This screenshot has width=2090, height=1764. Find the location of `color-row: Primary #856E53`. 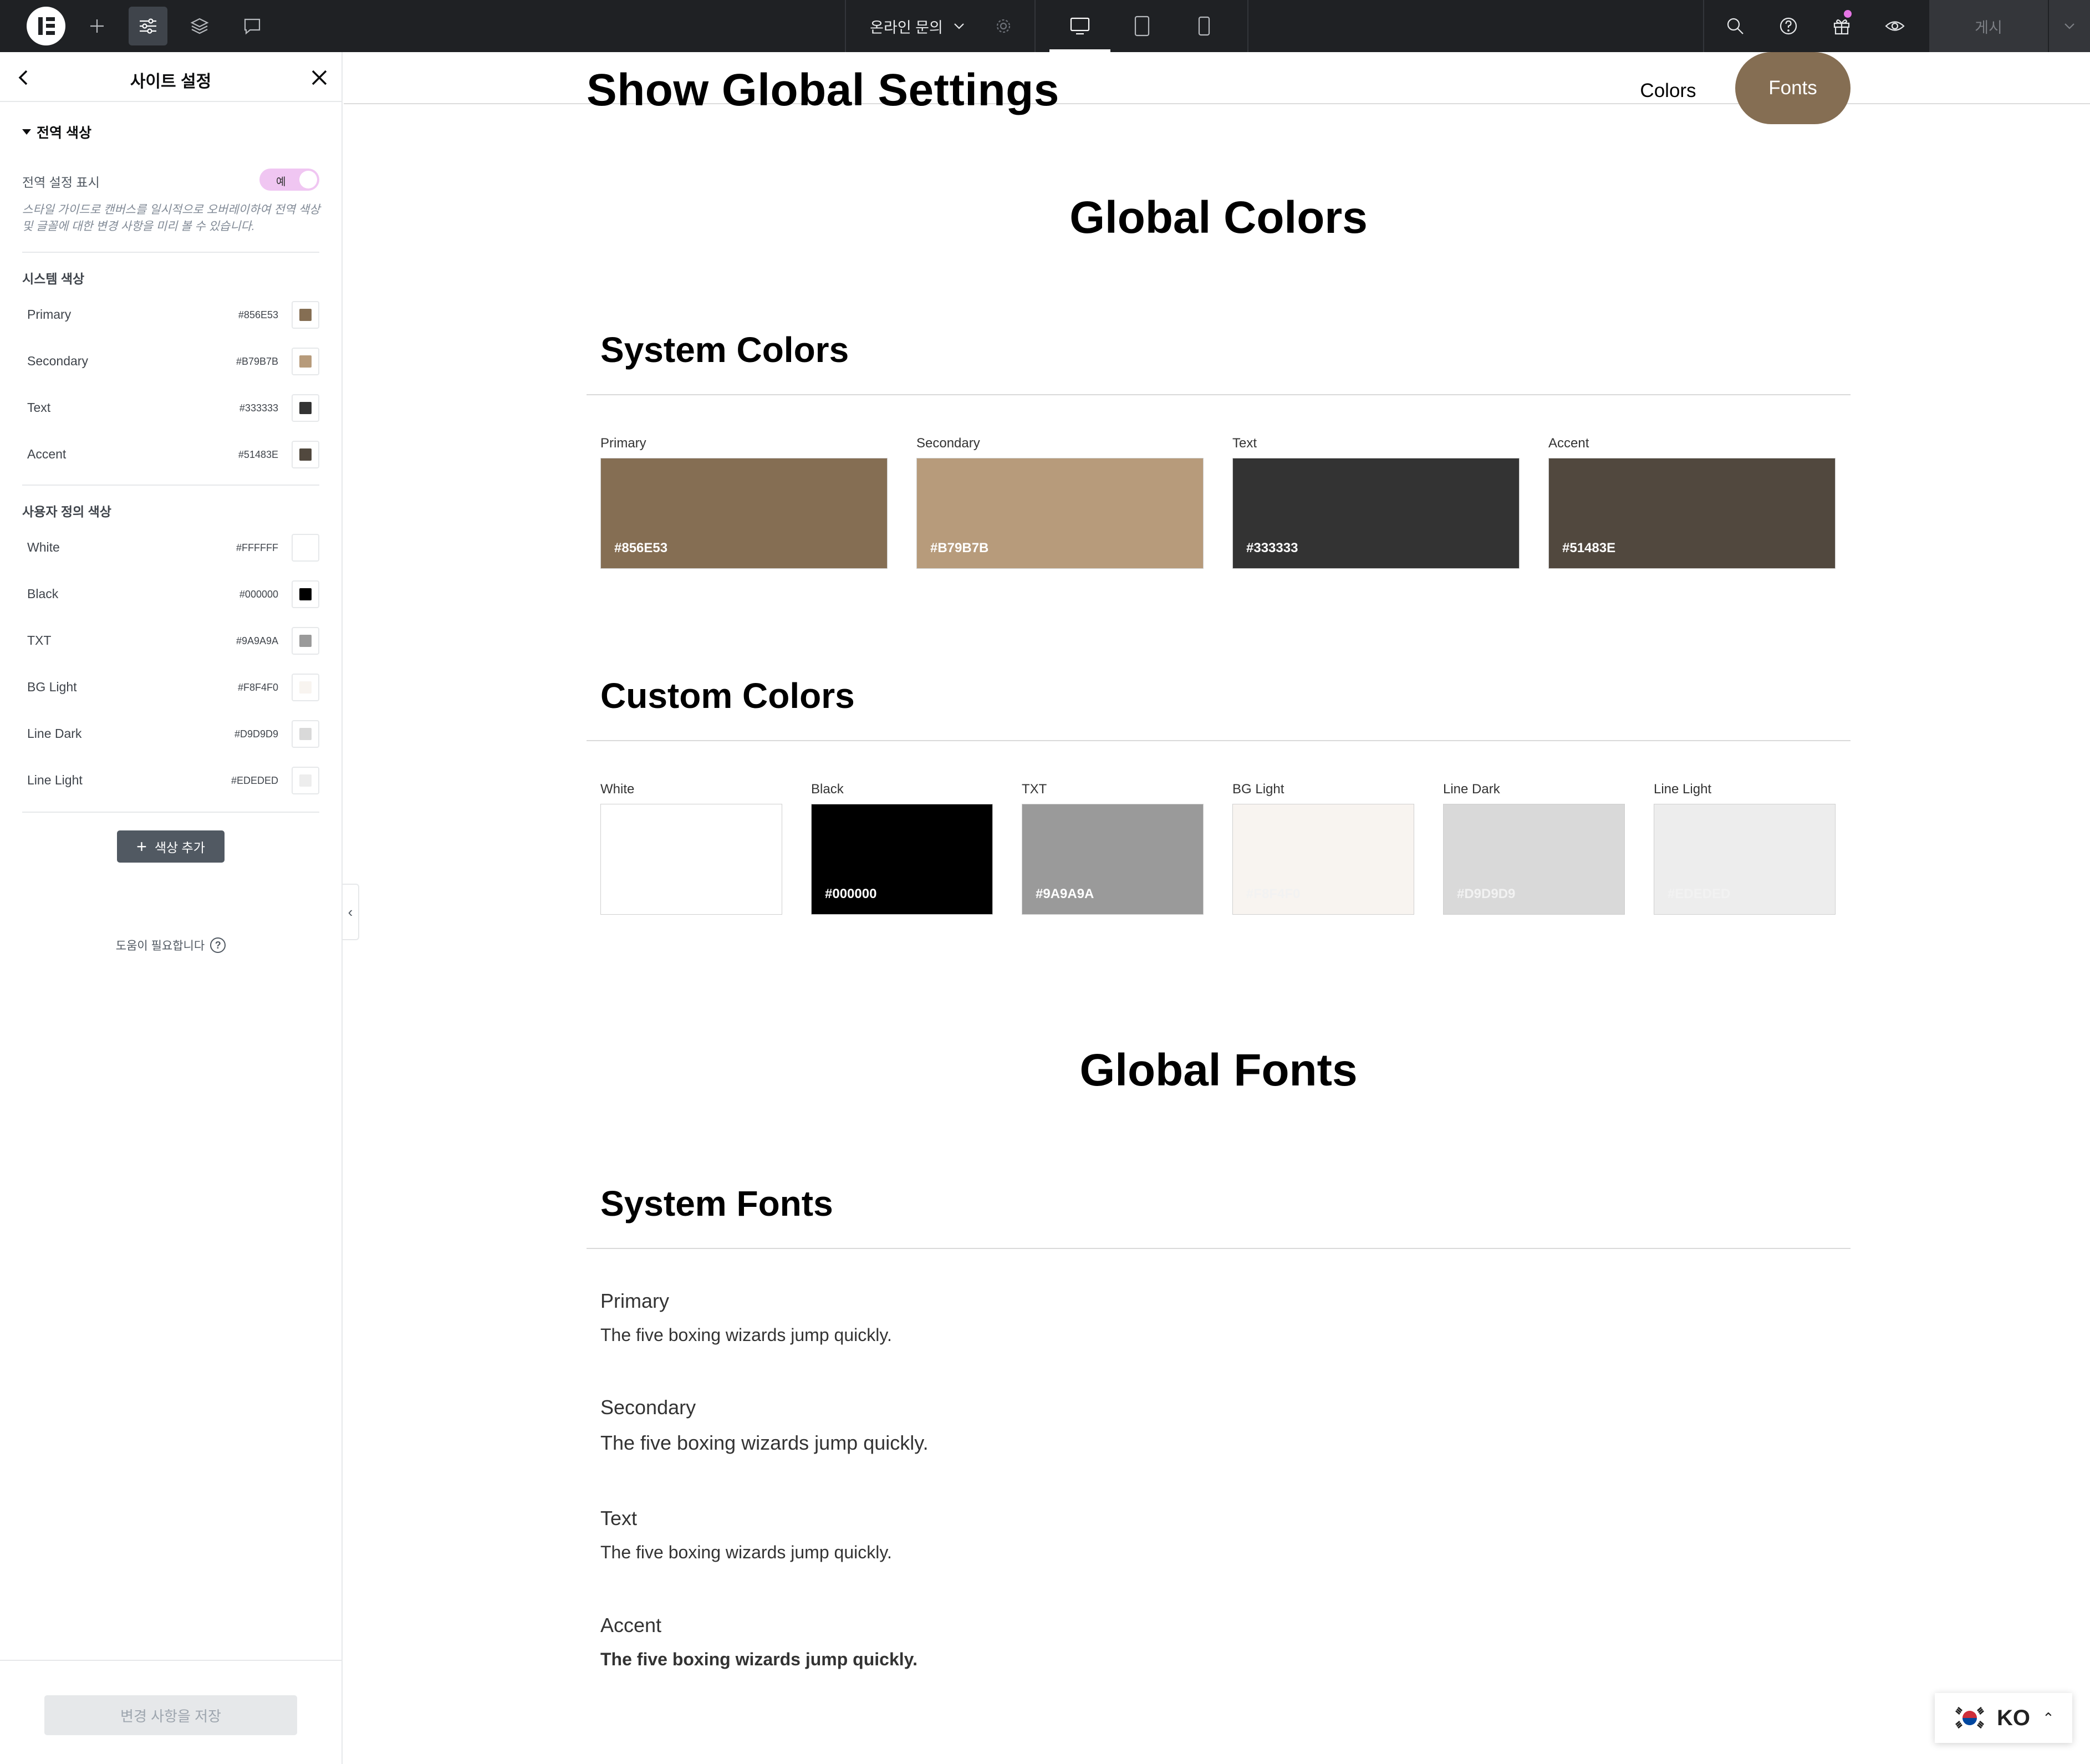

color-row: Primary #856E53 is located at coordinates (170, 315).